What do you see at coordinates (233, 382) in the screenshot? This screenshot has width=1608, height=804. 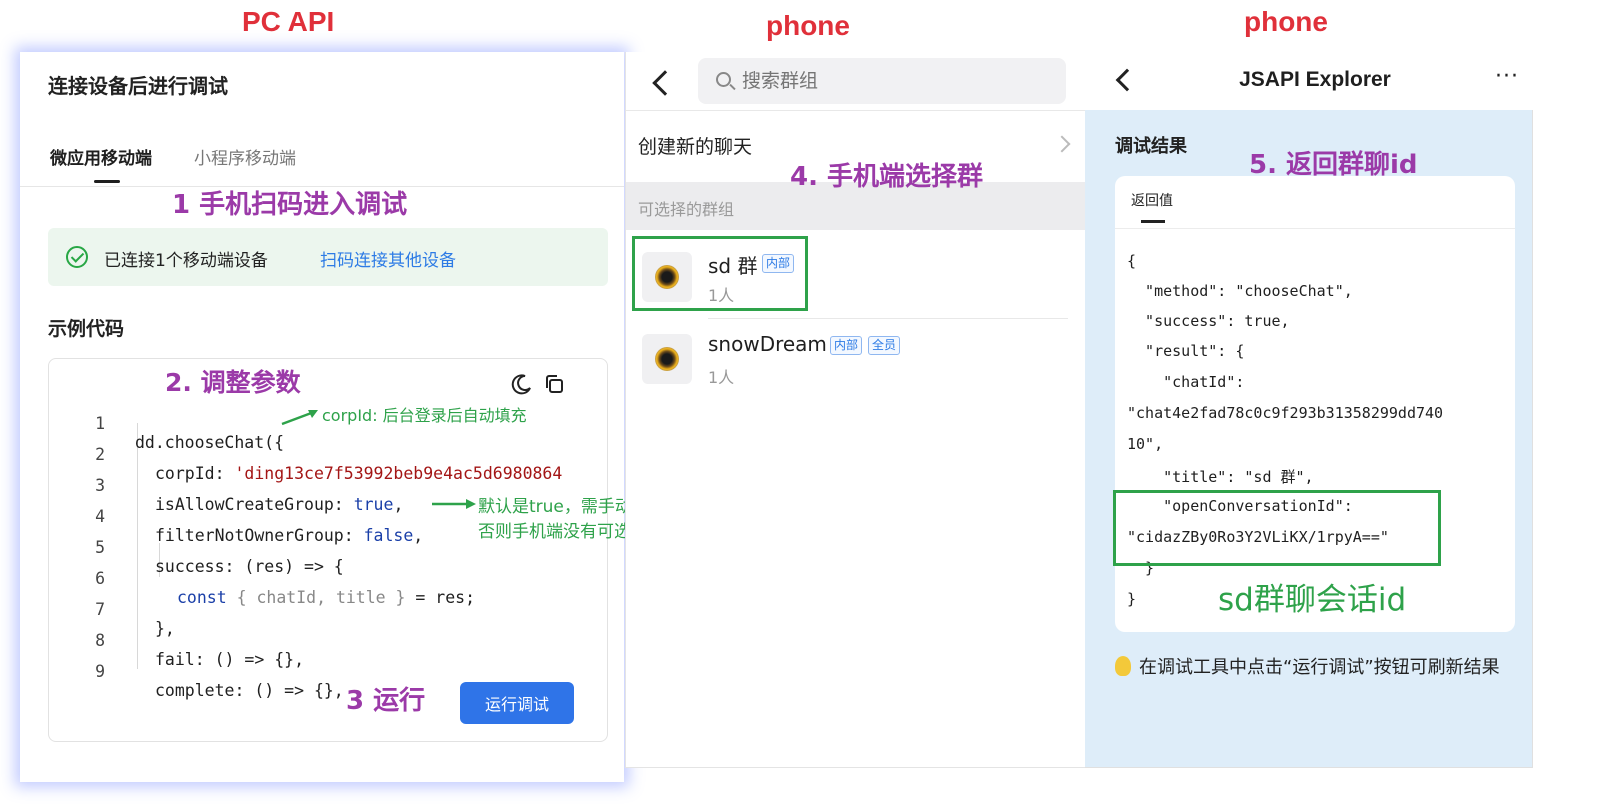 I see `step2-annotation: 2. 调整参数` at bounding box center [233, 382].